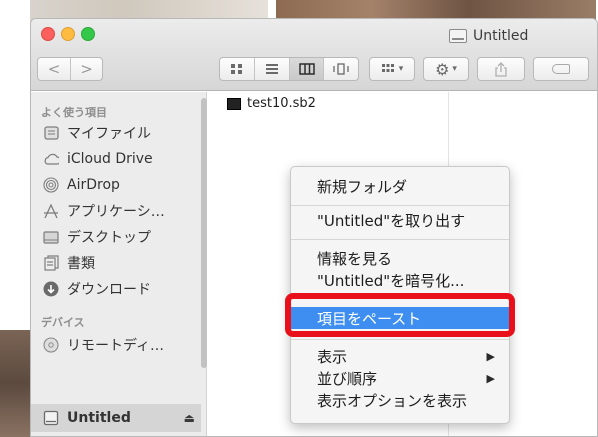 Image resolution: width=598 pixels, height=437 pixels. Describe the element at coordinates (387, 68) in the screenshot. I see `arrange-icon` at that location.